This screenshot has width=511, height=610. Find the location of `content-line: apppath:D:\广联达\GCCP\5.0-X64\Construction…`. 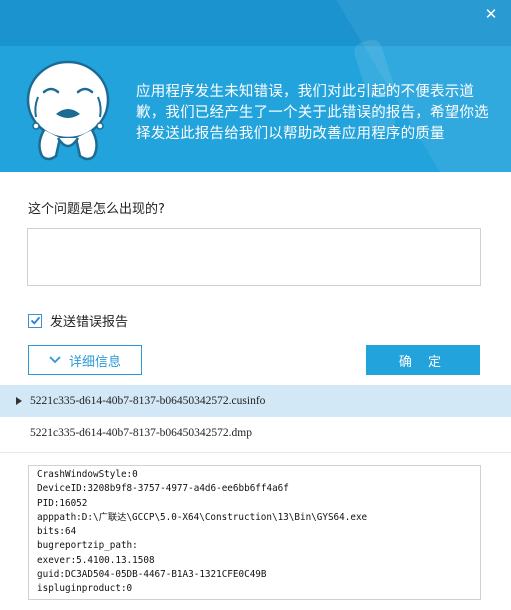

content-line: apppath:D:\广联达\GCCP\5.0-X64\Construction… is located at coordinates (202, 517).